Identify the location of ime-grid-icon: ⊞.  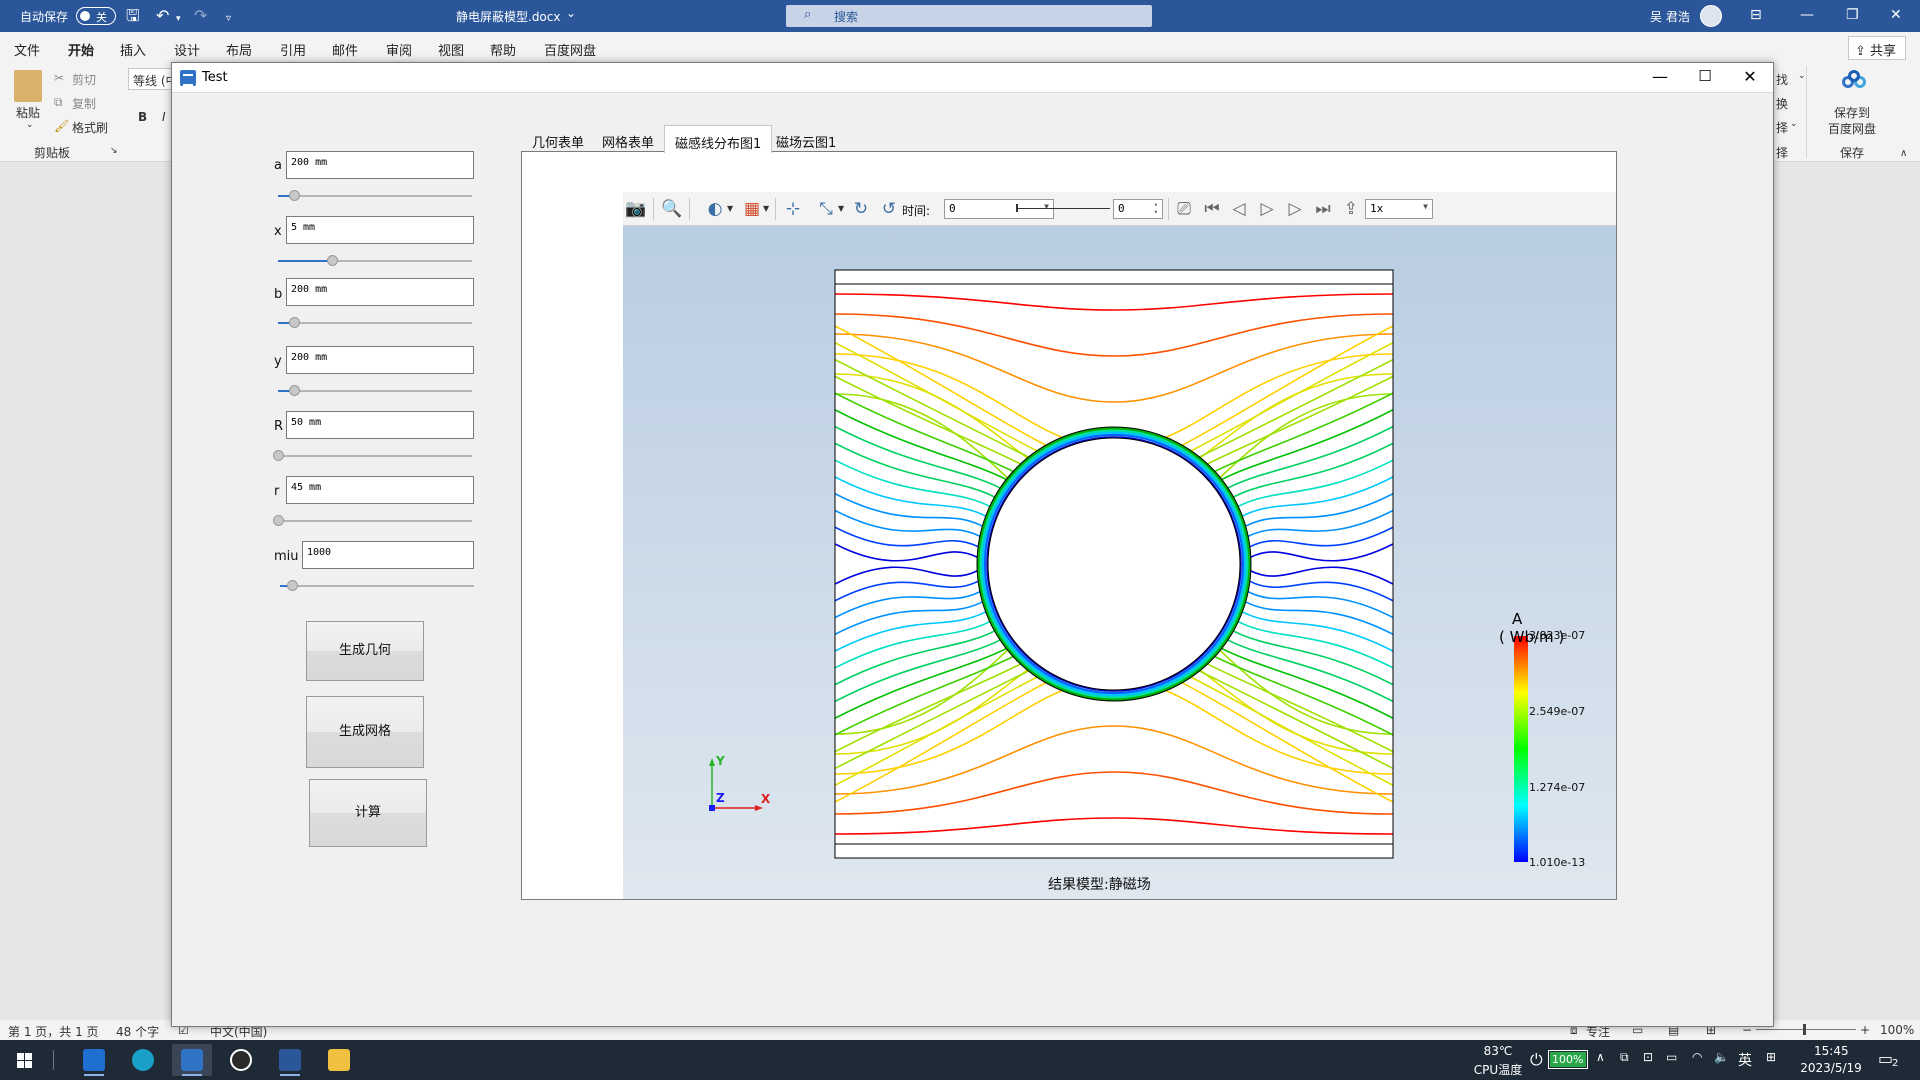
(1771, 1057).